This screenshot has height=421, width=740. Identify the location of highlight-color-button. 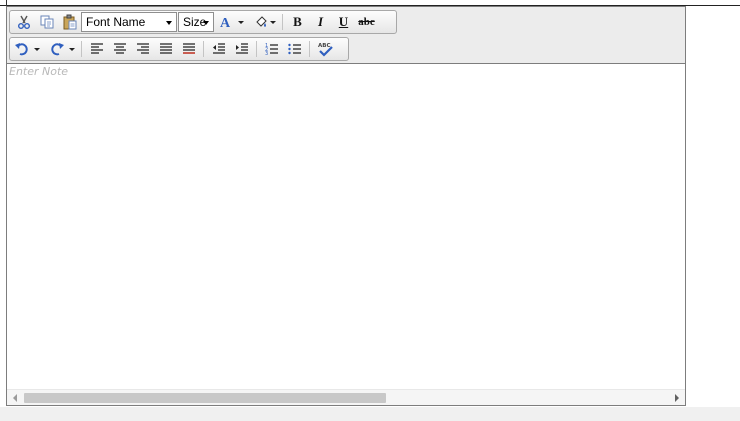
(266, 22).